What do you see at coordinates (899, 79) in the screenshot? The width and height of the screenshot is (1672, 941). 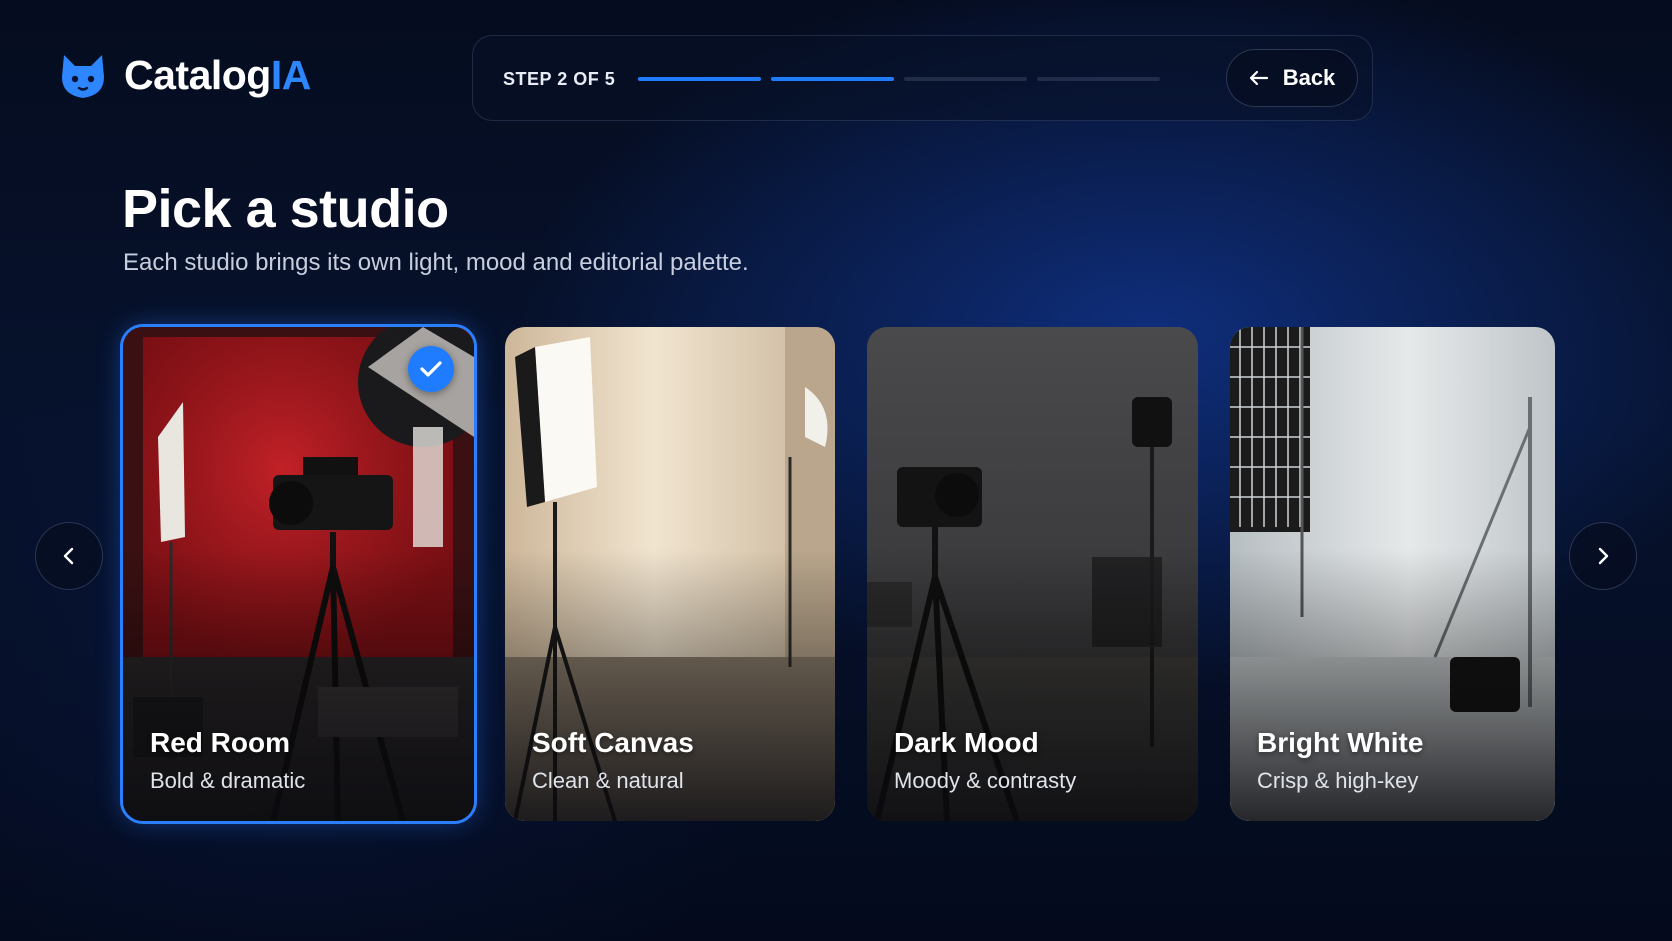 I see `progress-segments` at bounding box center [899, 79].